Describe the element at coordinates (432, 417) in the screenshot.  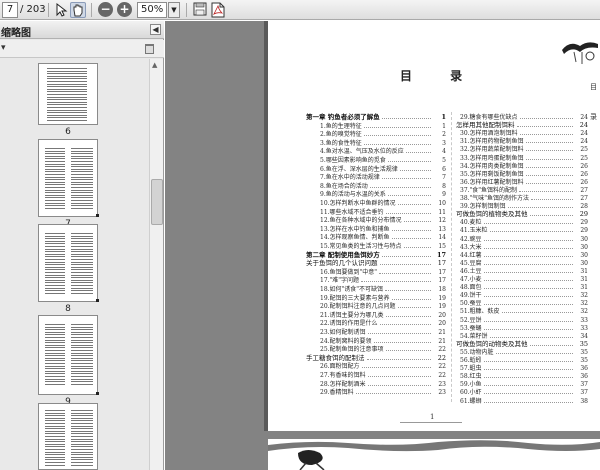
I see `page-number: 1` at that location.